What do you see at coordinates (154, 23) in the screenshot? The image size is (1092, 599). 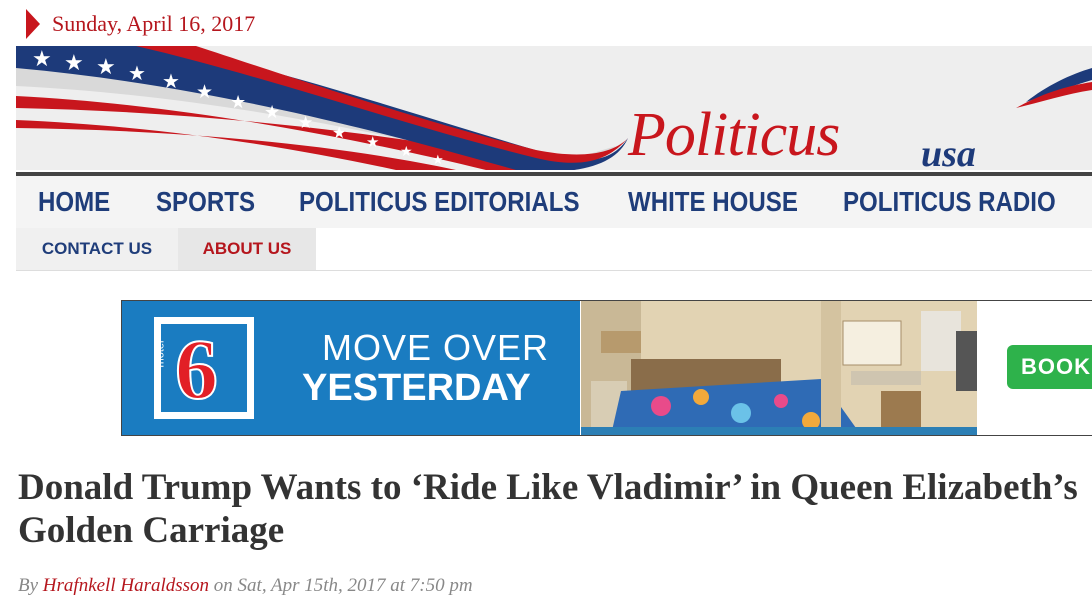 I see `current-date: Sunday, April 16, 2017` at bounding box center [154, 23].